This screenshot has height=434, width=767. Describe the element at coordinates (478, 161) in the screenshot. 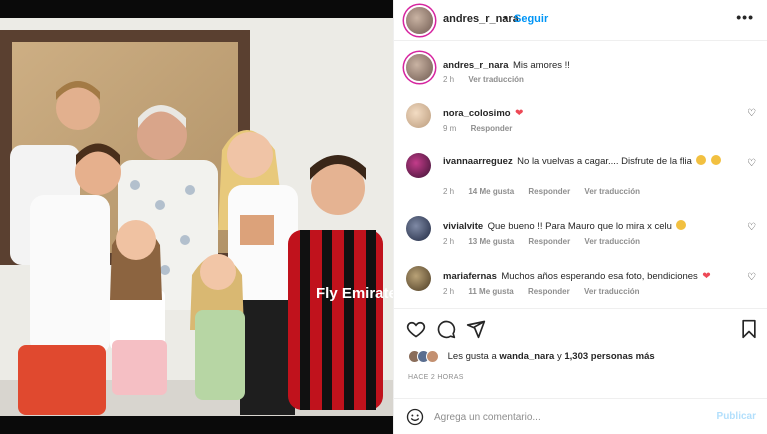

I see `comment-username: ivannaarreguez` at that location.